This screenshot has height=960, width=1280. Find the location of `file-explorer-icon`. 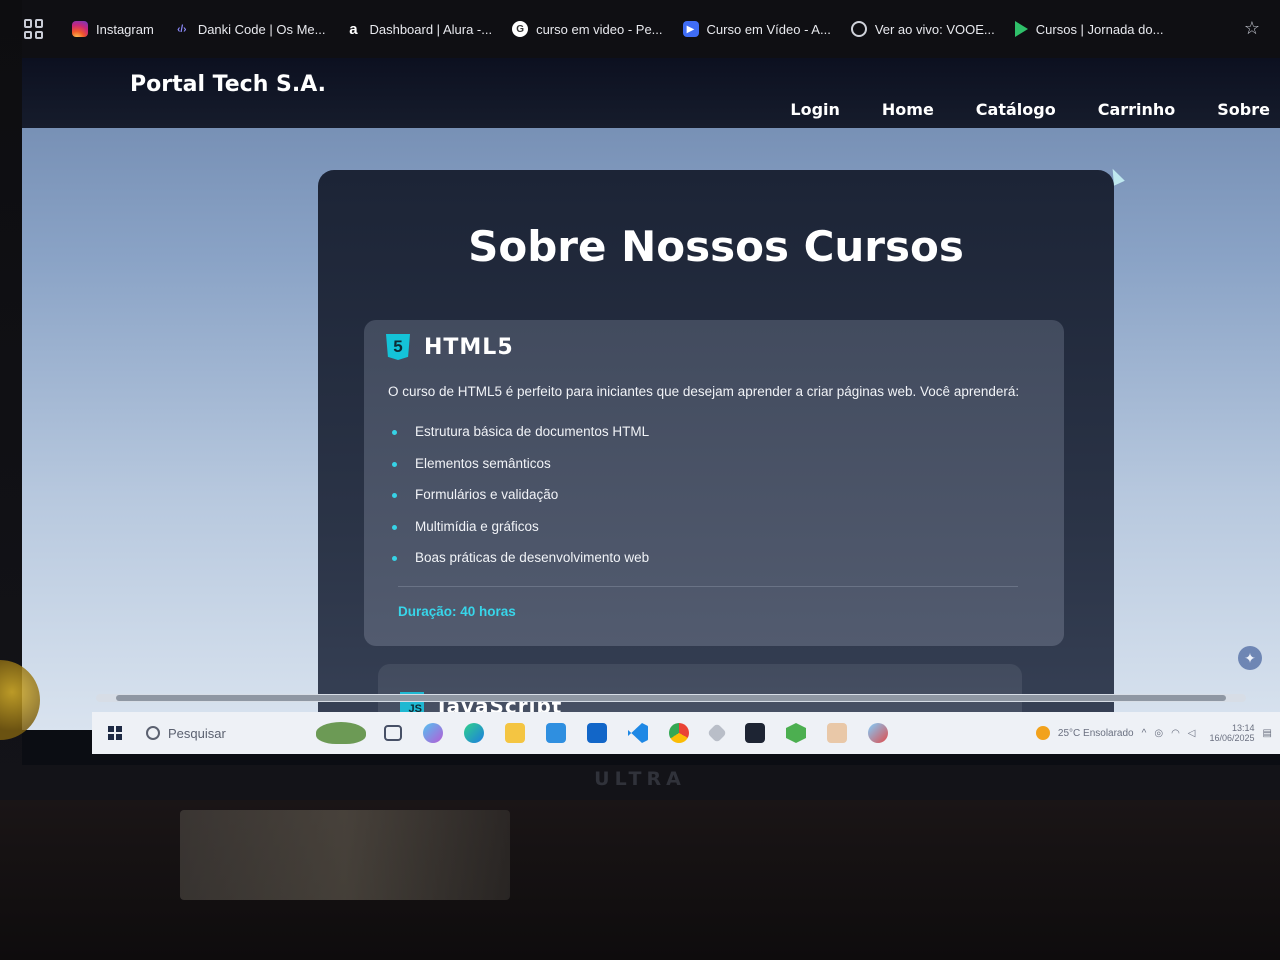

file-explorer-icon is located at coordinates (515, 733).